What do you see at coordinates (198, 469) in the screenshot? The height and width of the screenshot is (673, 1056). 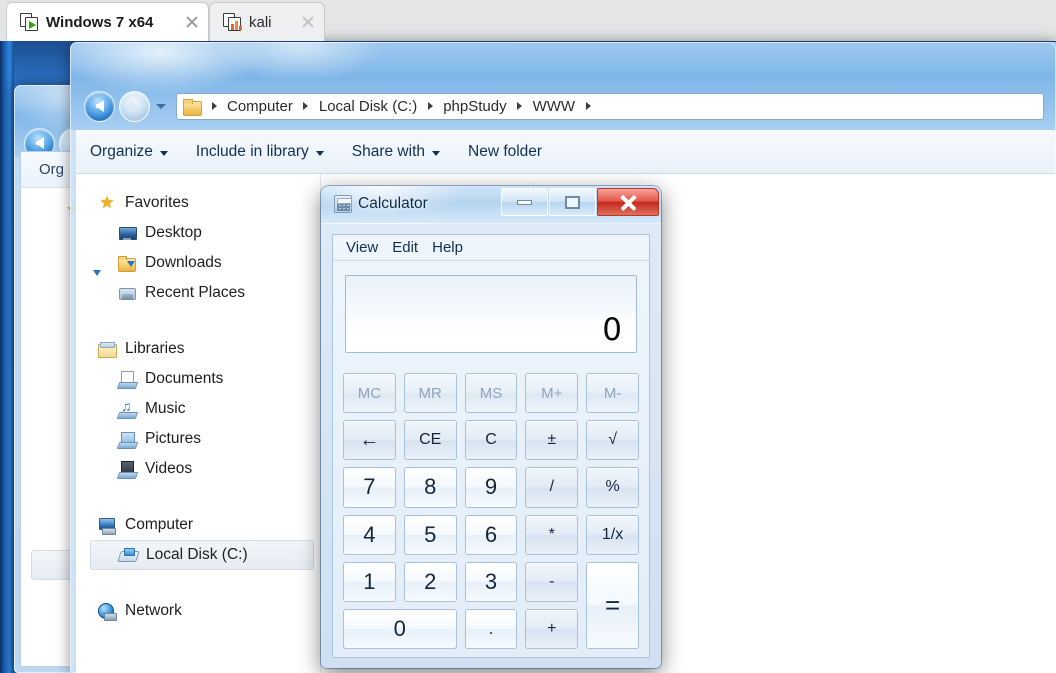 I see `nav-item-videos: Videos` at bounding box center [198, 469].